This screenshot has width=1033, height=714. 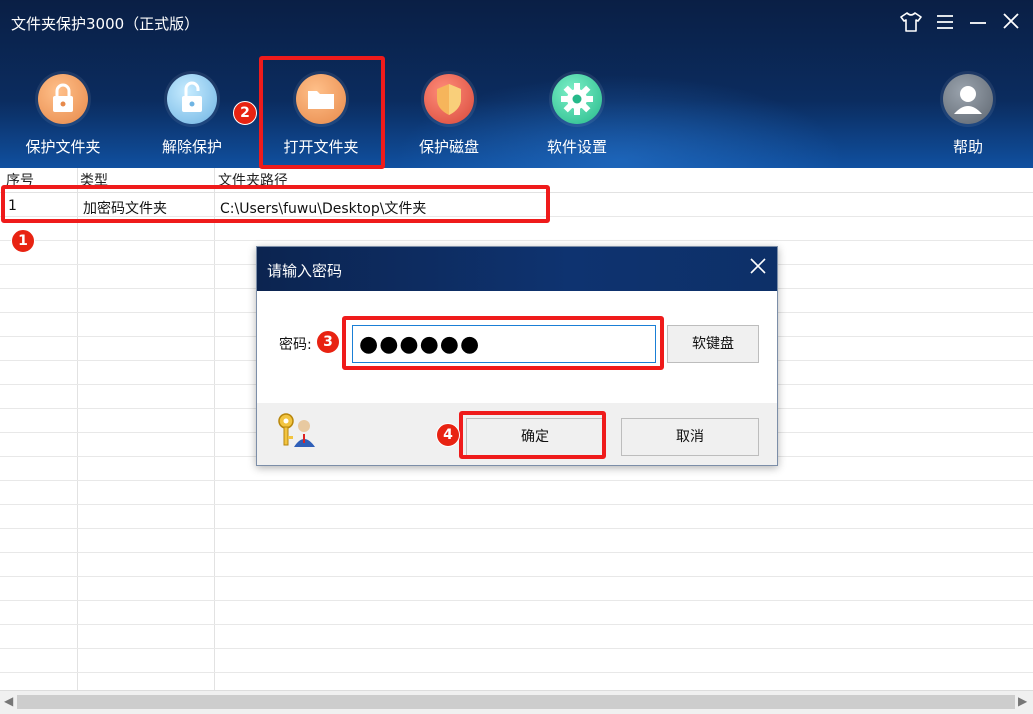 What do you see at coordinates (105, 24) in the screenshot?
I see `window-title: 文件夹保护3000（正式版）` at bounding box center [105, 24].